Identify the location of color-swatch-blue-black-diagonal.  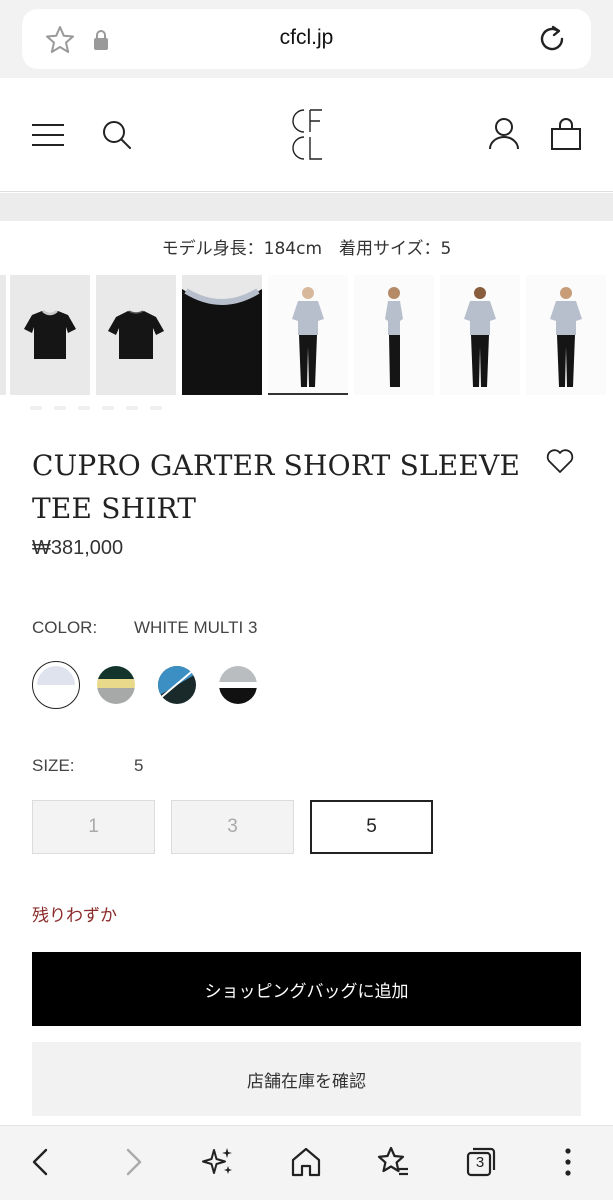
(177, 685).